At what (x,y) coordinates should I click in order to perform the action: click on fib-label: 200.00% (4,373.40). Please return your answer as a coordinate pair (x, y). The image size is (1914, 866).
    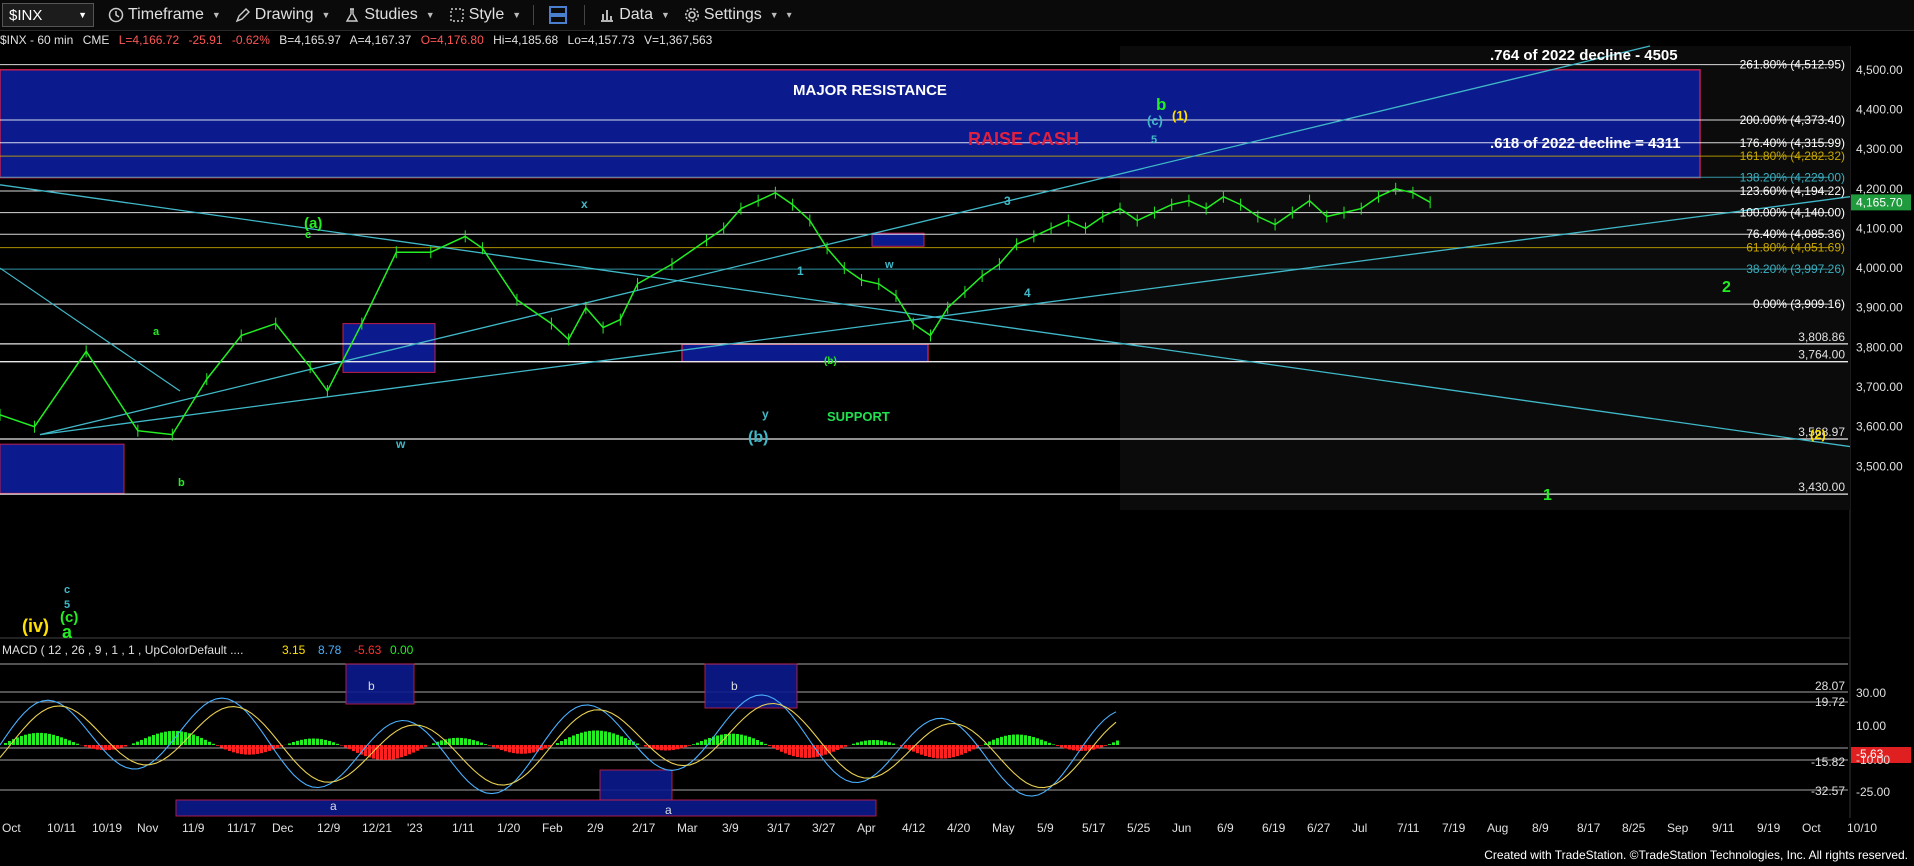
    Looking at the image, I should click on (1792, 120).